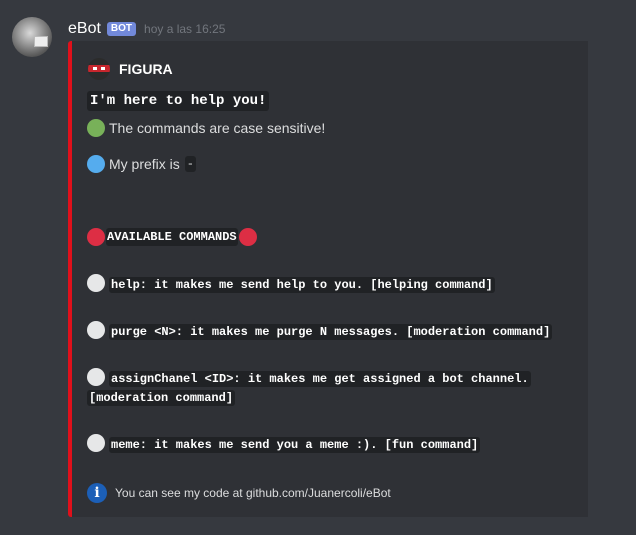 The height and width of the screenshot is (535, 636). I want to click on prefix-text: My prefix is, so click(144, 164).